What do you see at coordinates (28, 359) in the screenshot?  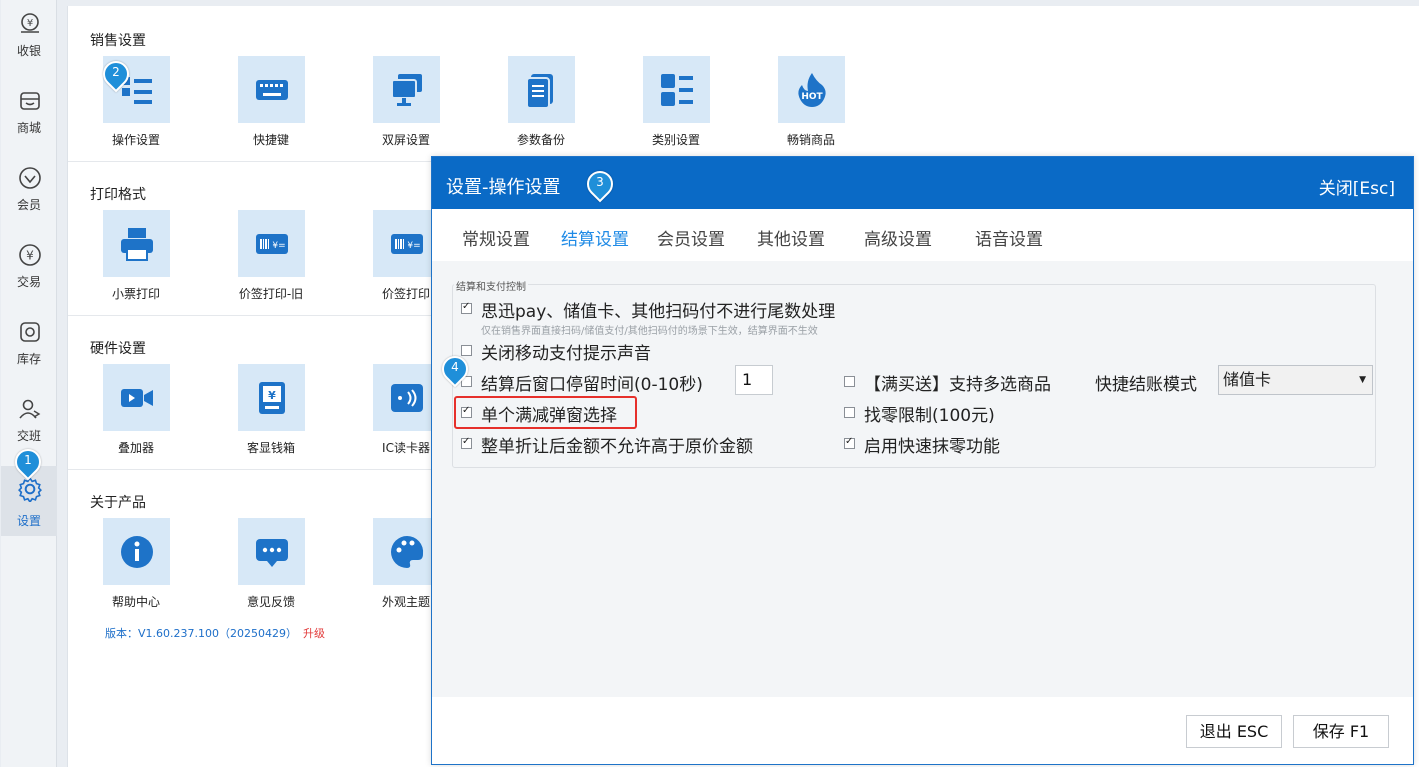 I see `sidebar-item-label: 库存` at bounding box center [28, 359].